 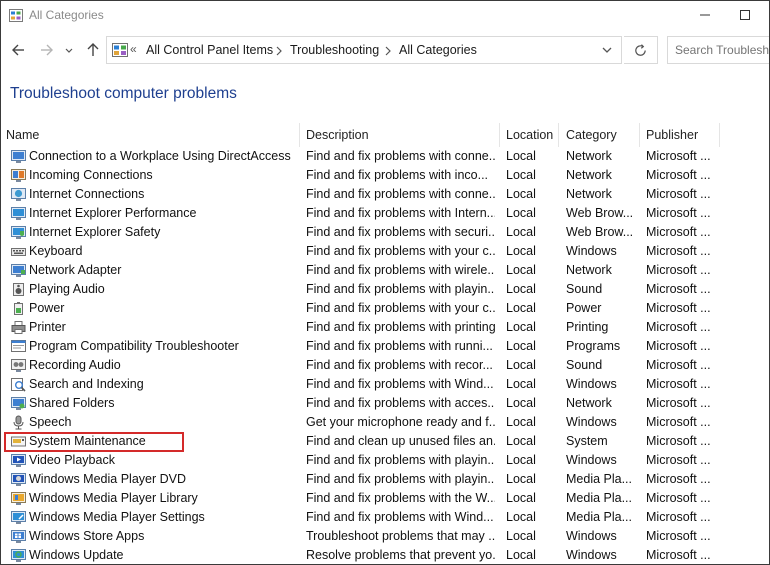 I want to click on search-box, so click(x=718, y=50).